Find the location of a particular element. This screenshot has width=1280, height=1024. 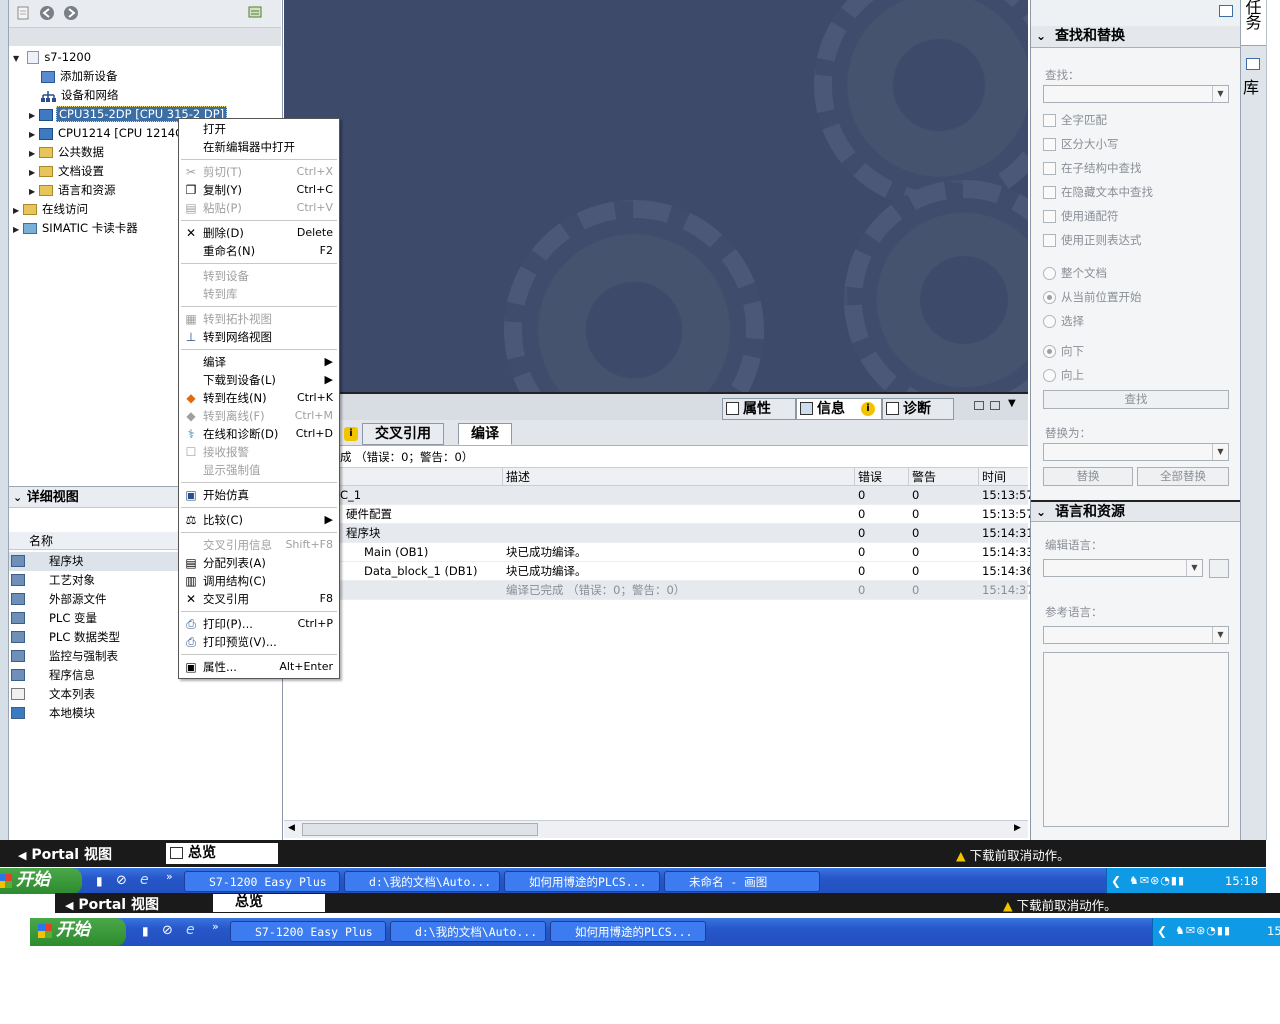

menu-item-network-view: ⊥ 转到网络视图 is located at coordinates (259, 337).